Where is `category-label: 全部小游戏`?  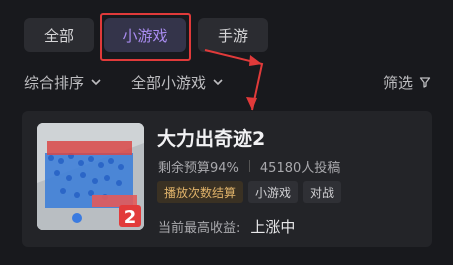
category-label: 全部小游戏 is located at coordinates (169, 82).